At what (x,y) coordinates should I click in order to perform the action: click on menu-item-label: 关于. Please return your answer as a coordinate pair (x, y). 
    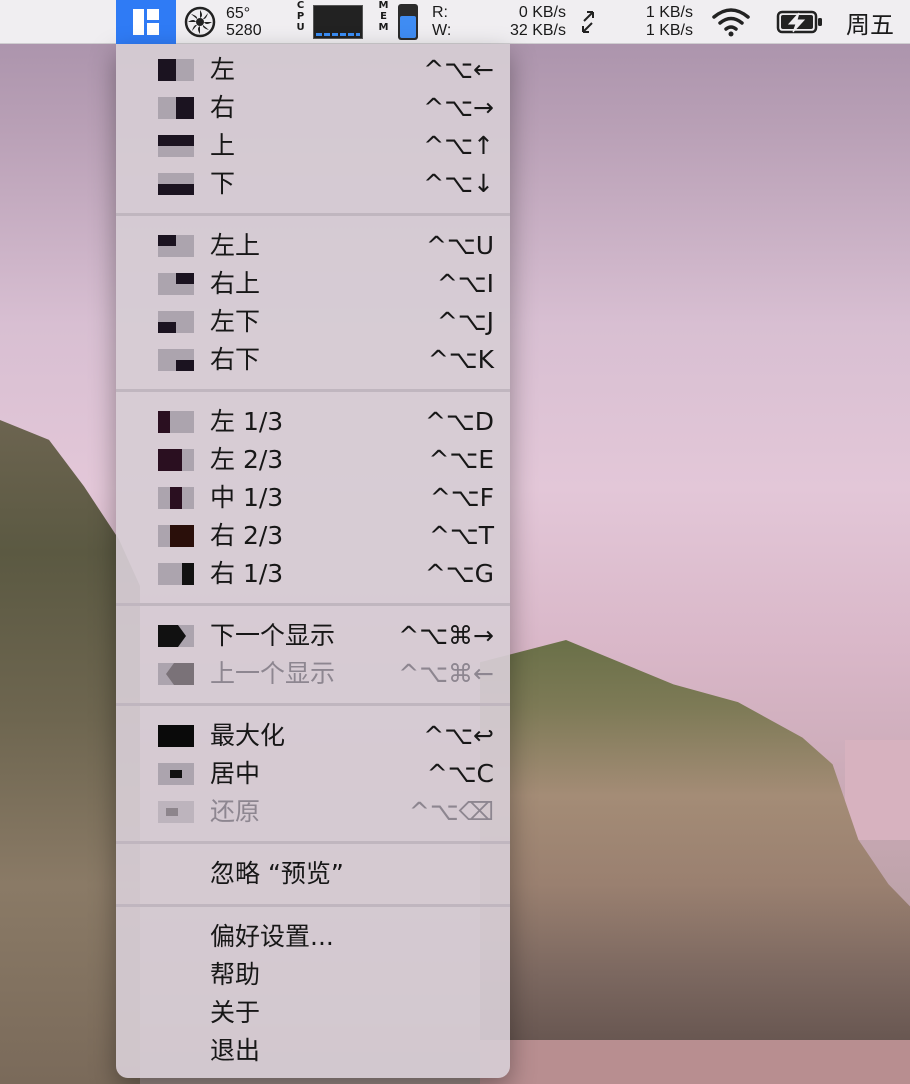
    Looking at the image, I should click on (235, 1012).